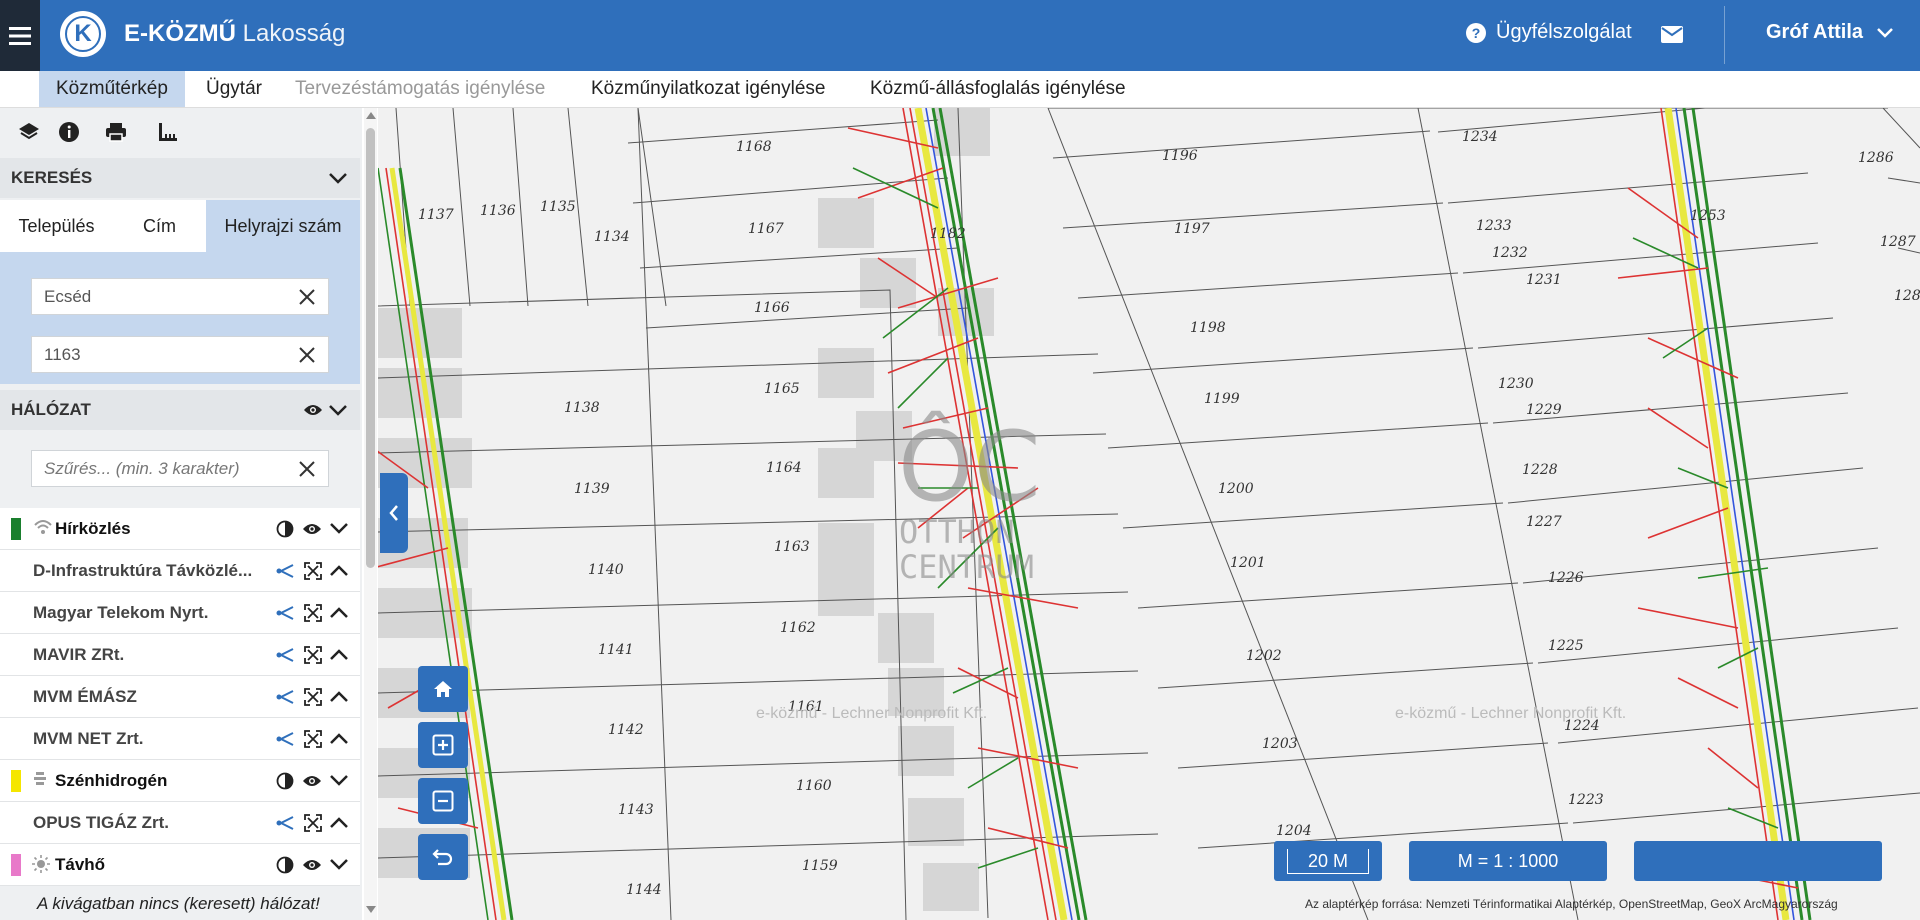 Image resolution: width=1920 pixels, height=920 pixels. What do you see at coordinates (116, 132) in the screenshot?
I see `print-button` at bounding box center [116, 132].